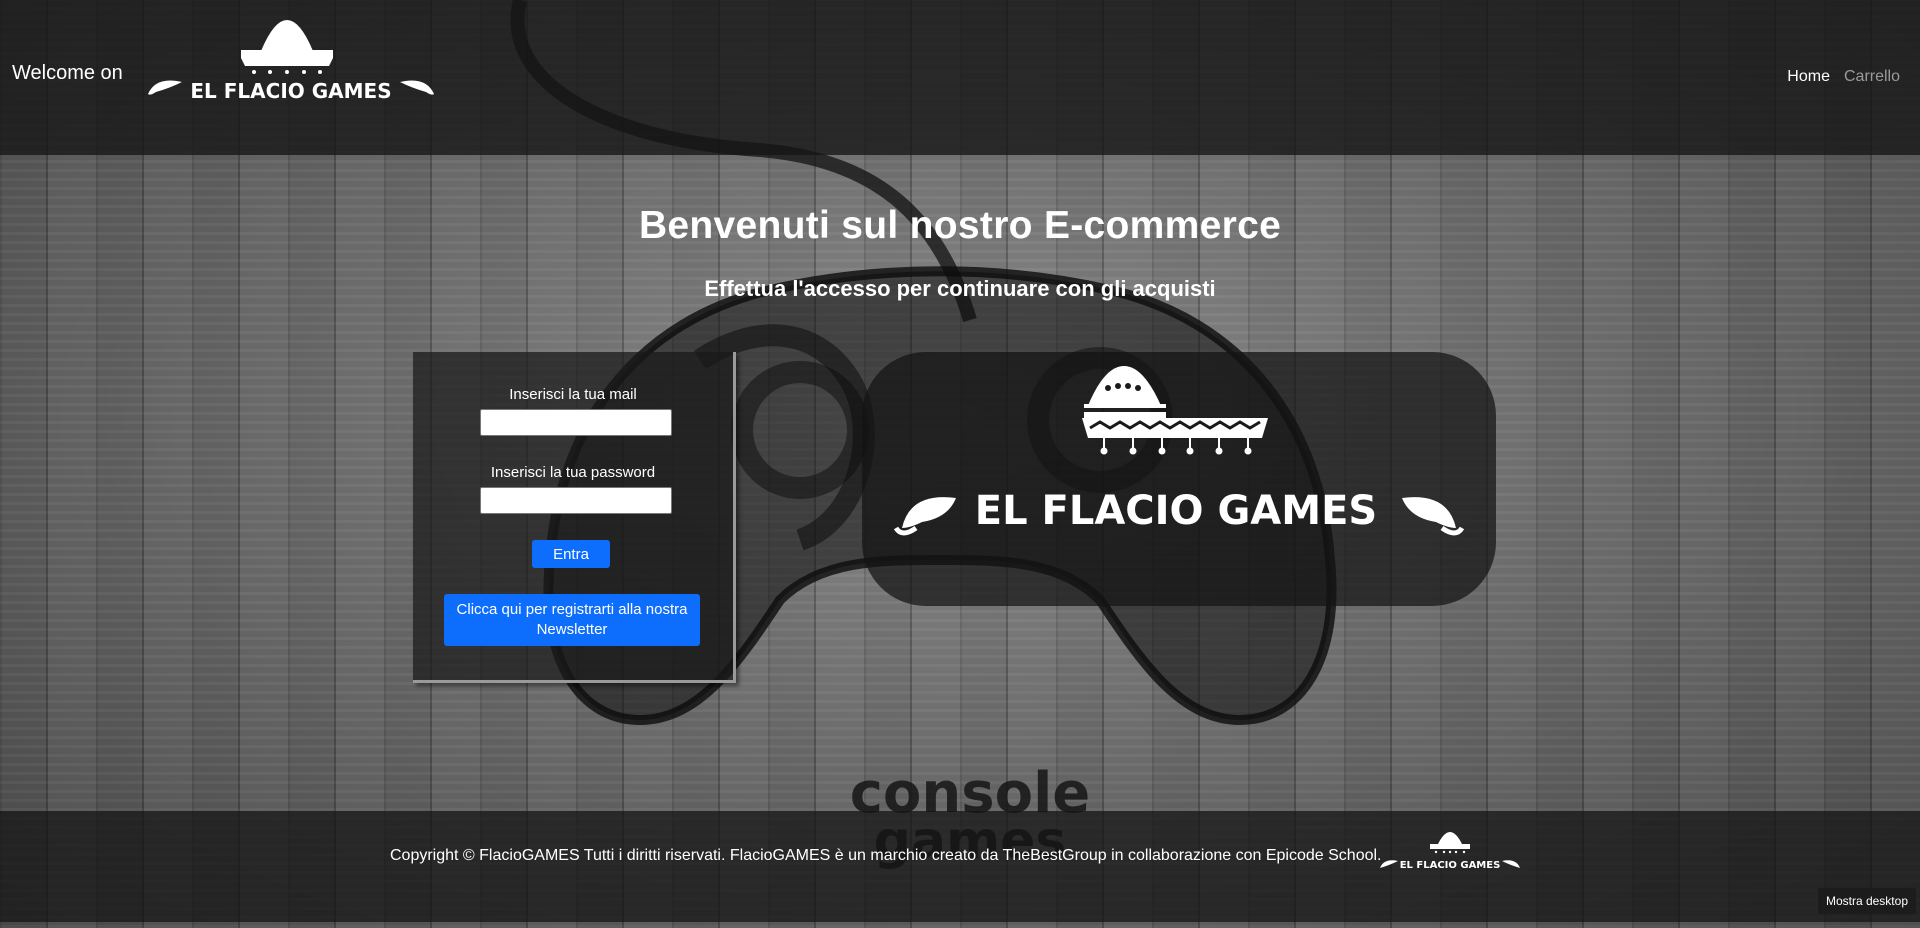  What do you see at coordinates (573, 394) in the screenshot?
I see `email-label: Inserisci la tua mail` at bounding box center [573, 394].